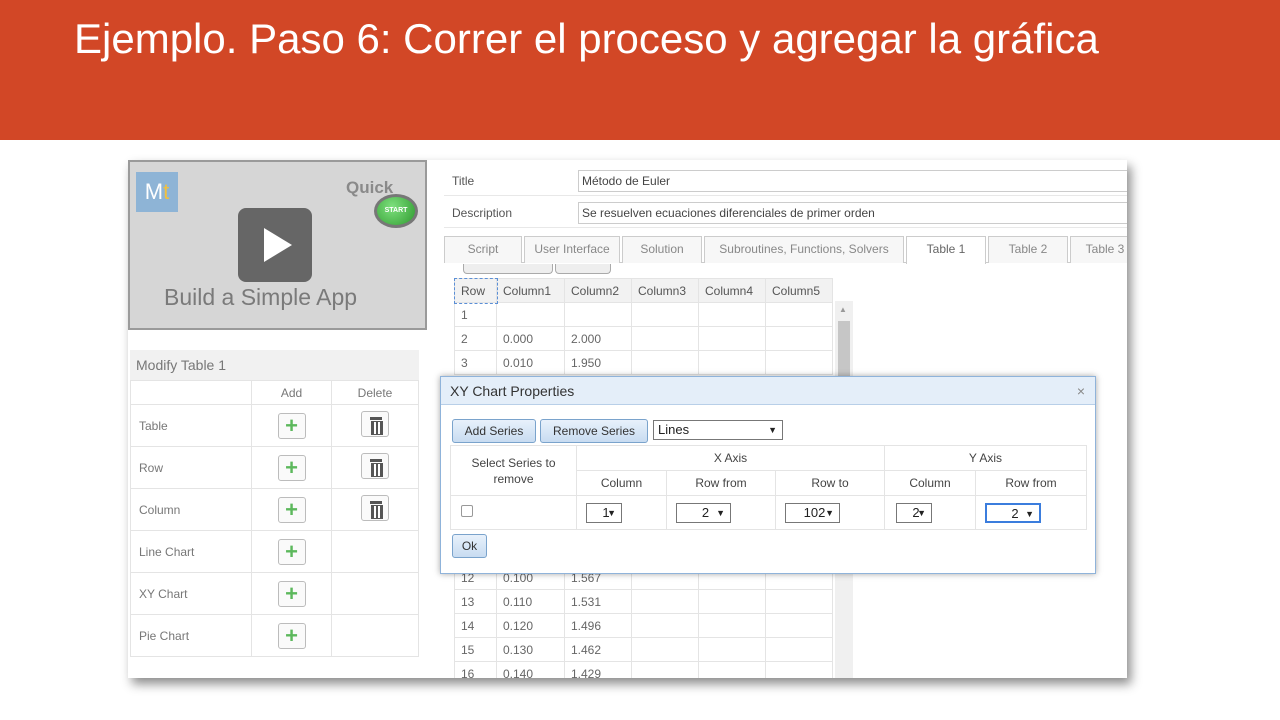 This screenshot has height=720, width=1280. I want to click on grid-cell: 1.496, so click(598, 625).